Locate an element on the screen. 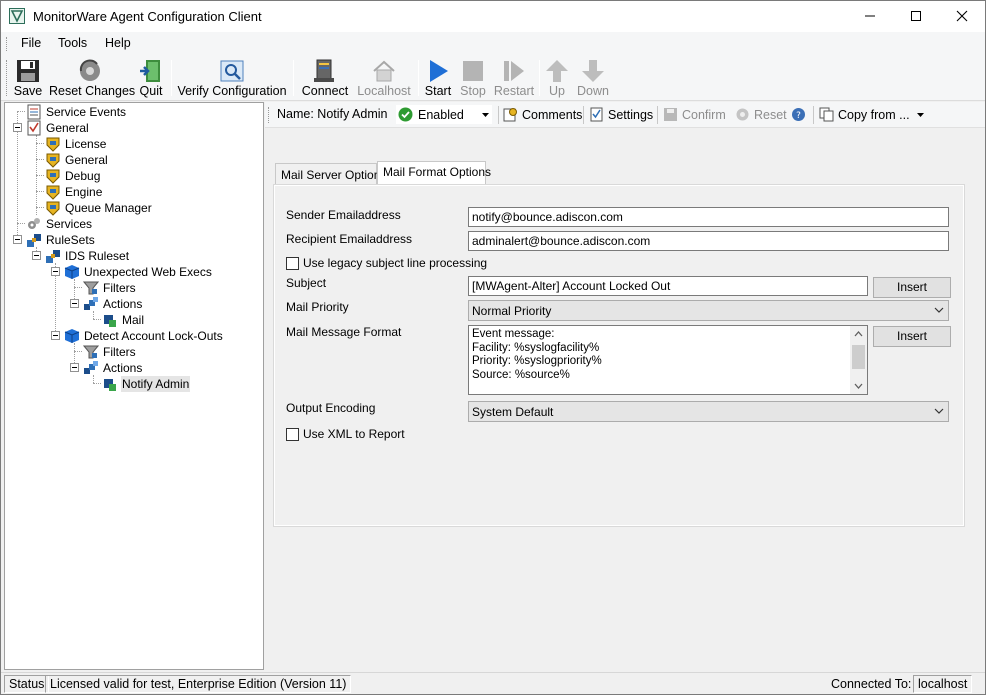  stop-button: Stop is located at coordinates (473, 78).